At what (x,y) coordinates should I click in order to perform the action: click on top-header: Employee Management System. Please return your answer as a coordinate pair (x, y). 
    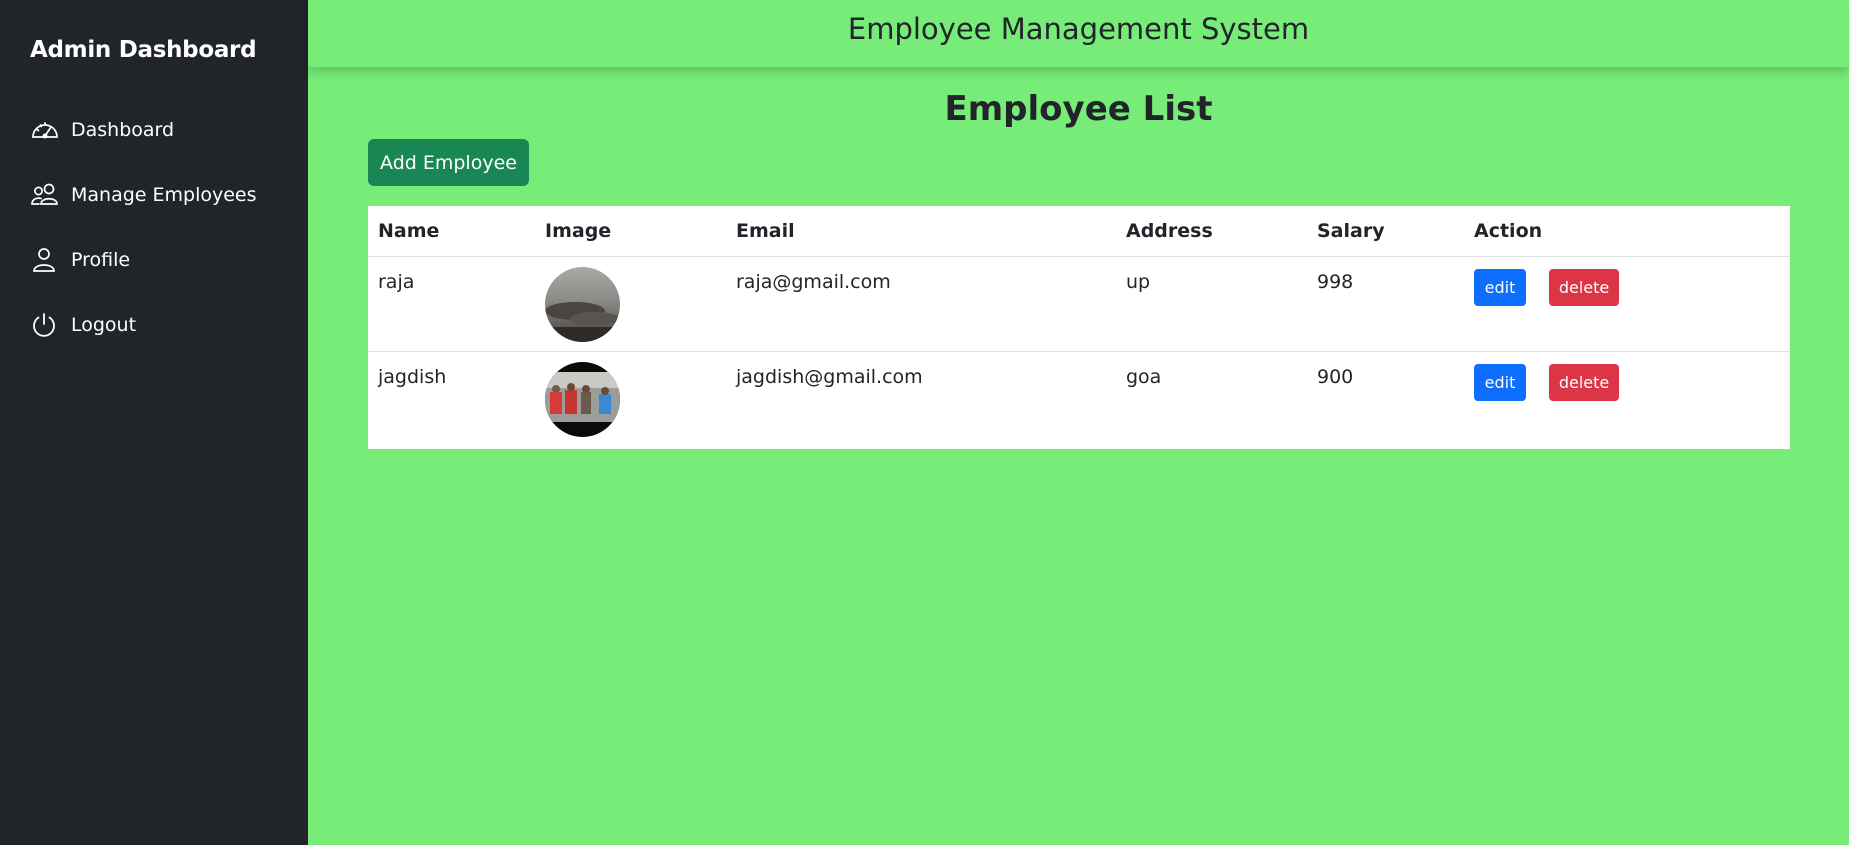
    Looking at the image, I should click on (1078, 33).